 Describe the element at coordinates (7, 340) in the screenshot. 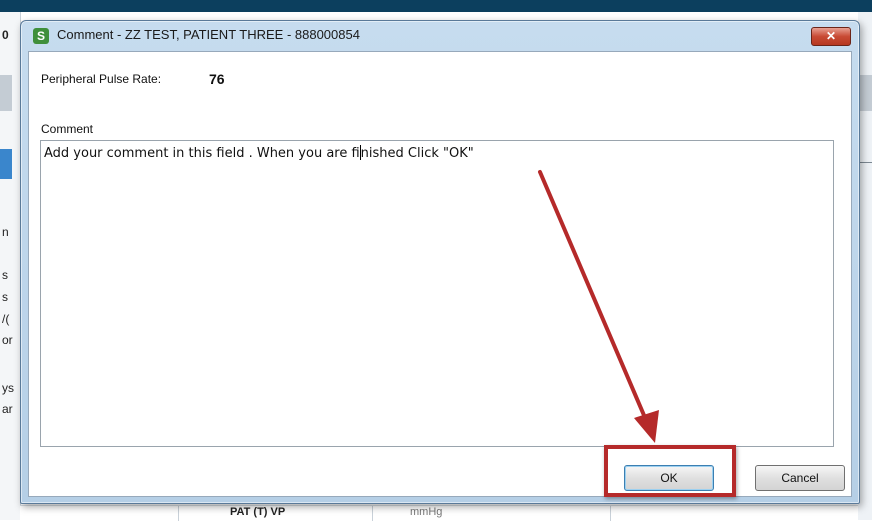

I see `background-fragment: or` at that location.